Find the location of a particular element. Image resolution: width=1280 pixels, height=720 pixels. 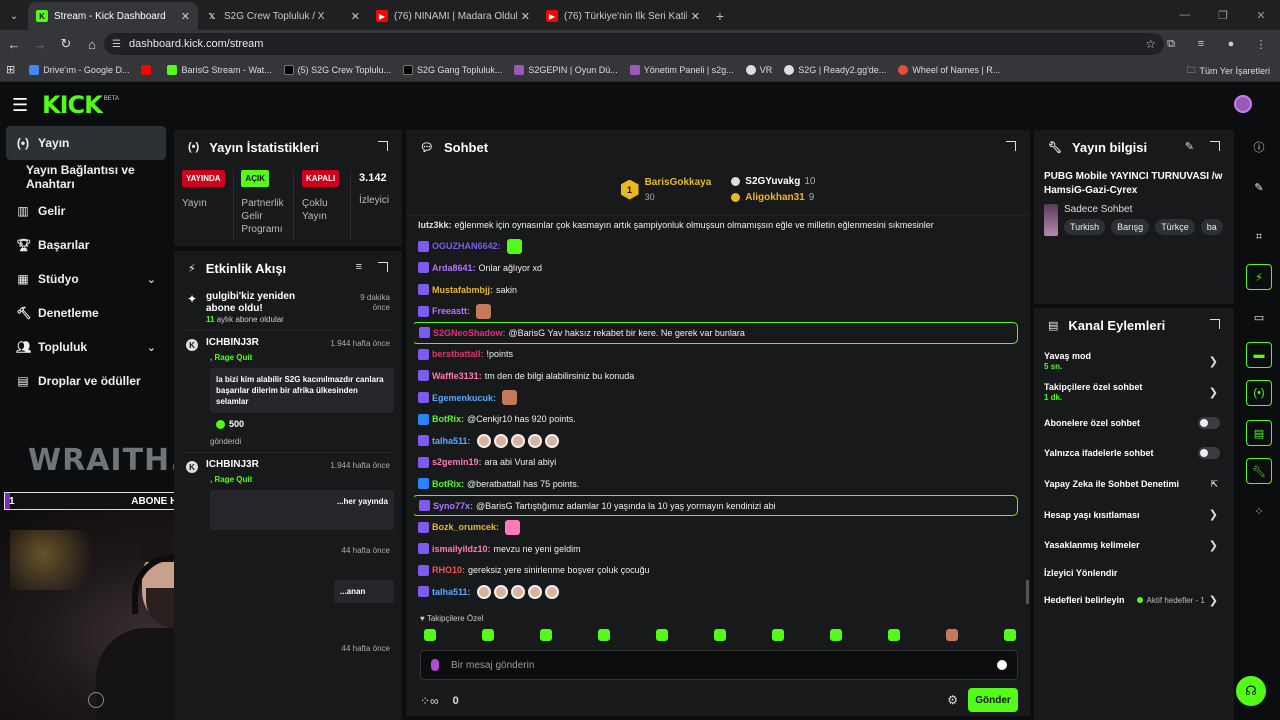

browser-tab-youtube-1: ▶ (76) NİNAMİ | Madara Olduk # ✕ is located at coordinates (453, 16).